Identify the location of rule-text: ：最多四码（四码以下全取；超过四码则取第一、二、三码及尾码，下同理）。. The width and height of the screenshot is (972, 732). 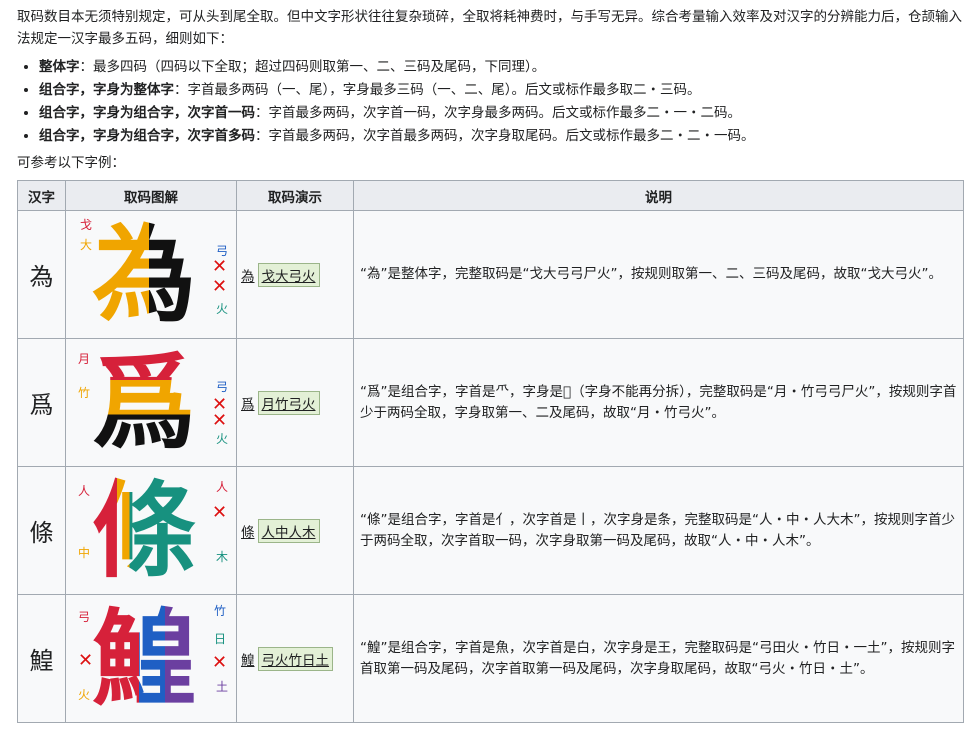
(312, 67).